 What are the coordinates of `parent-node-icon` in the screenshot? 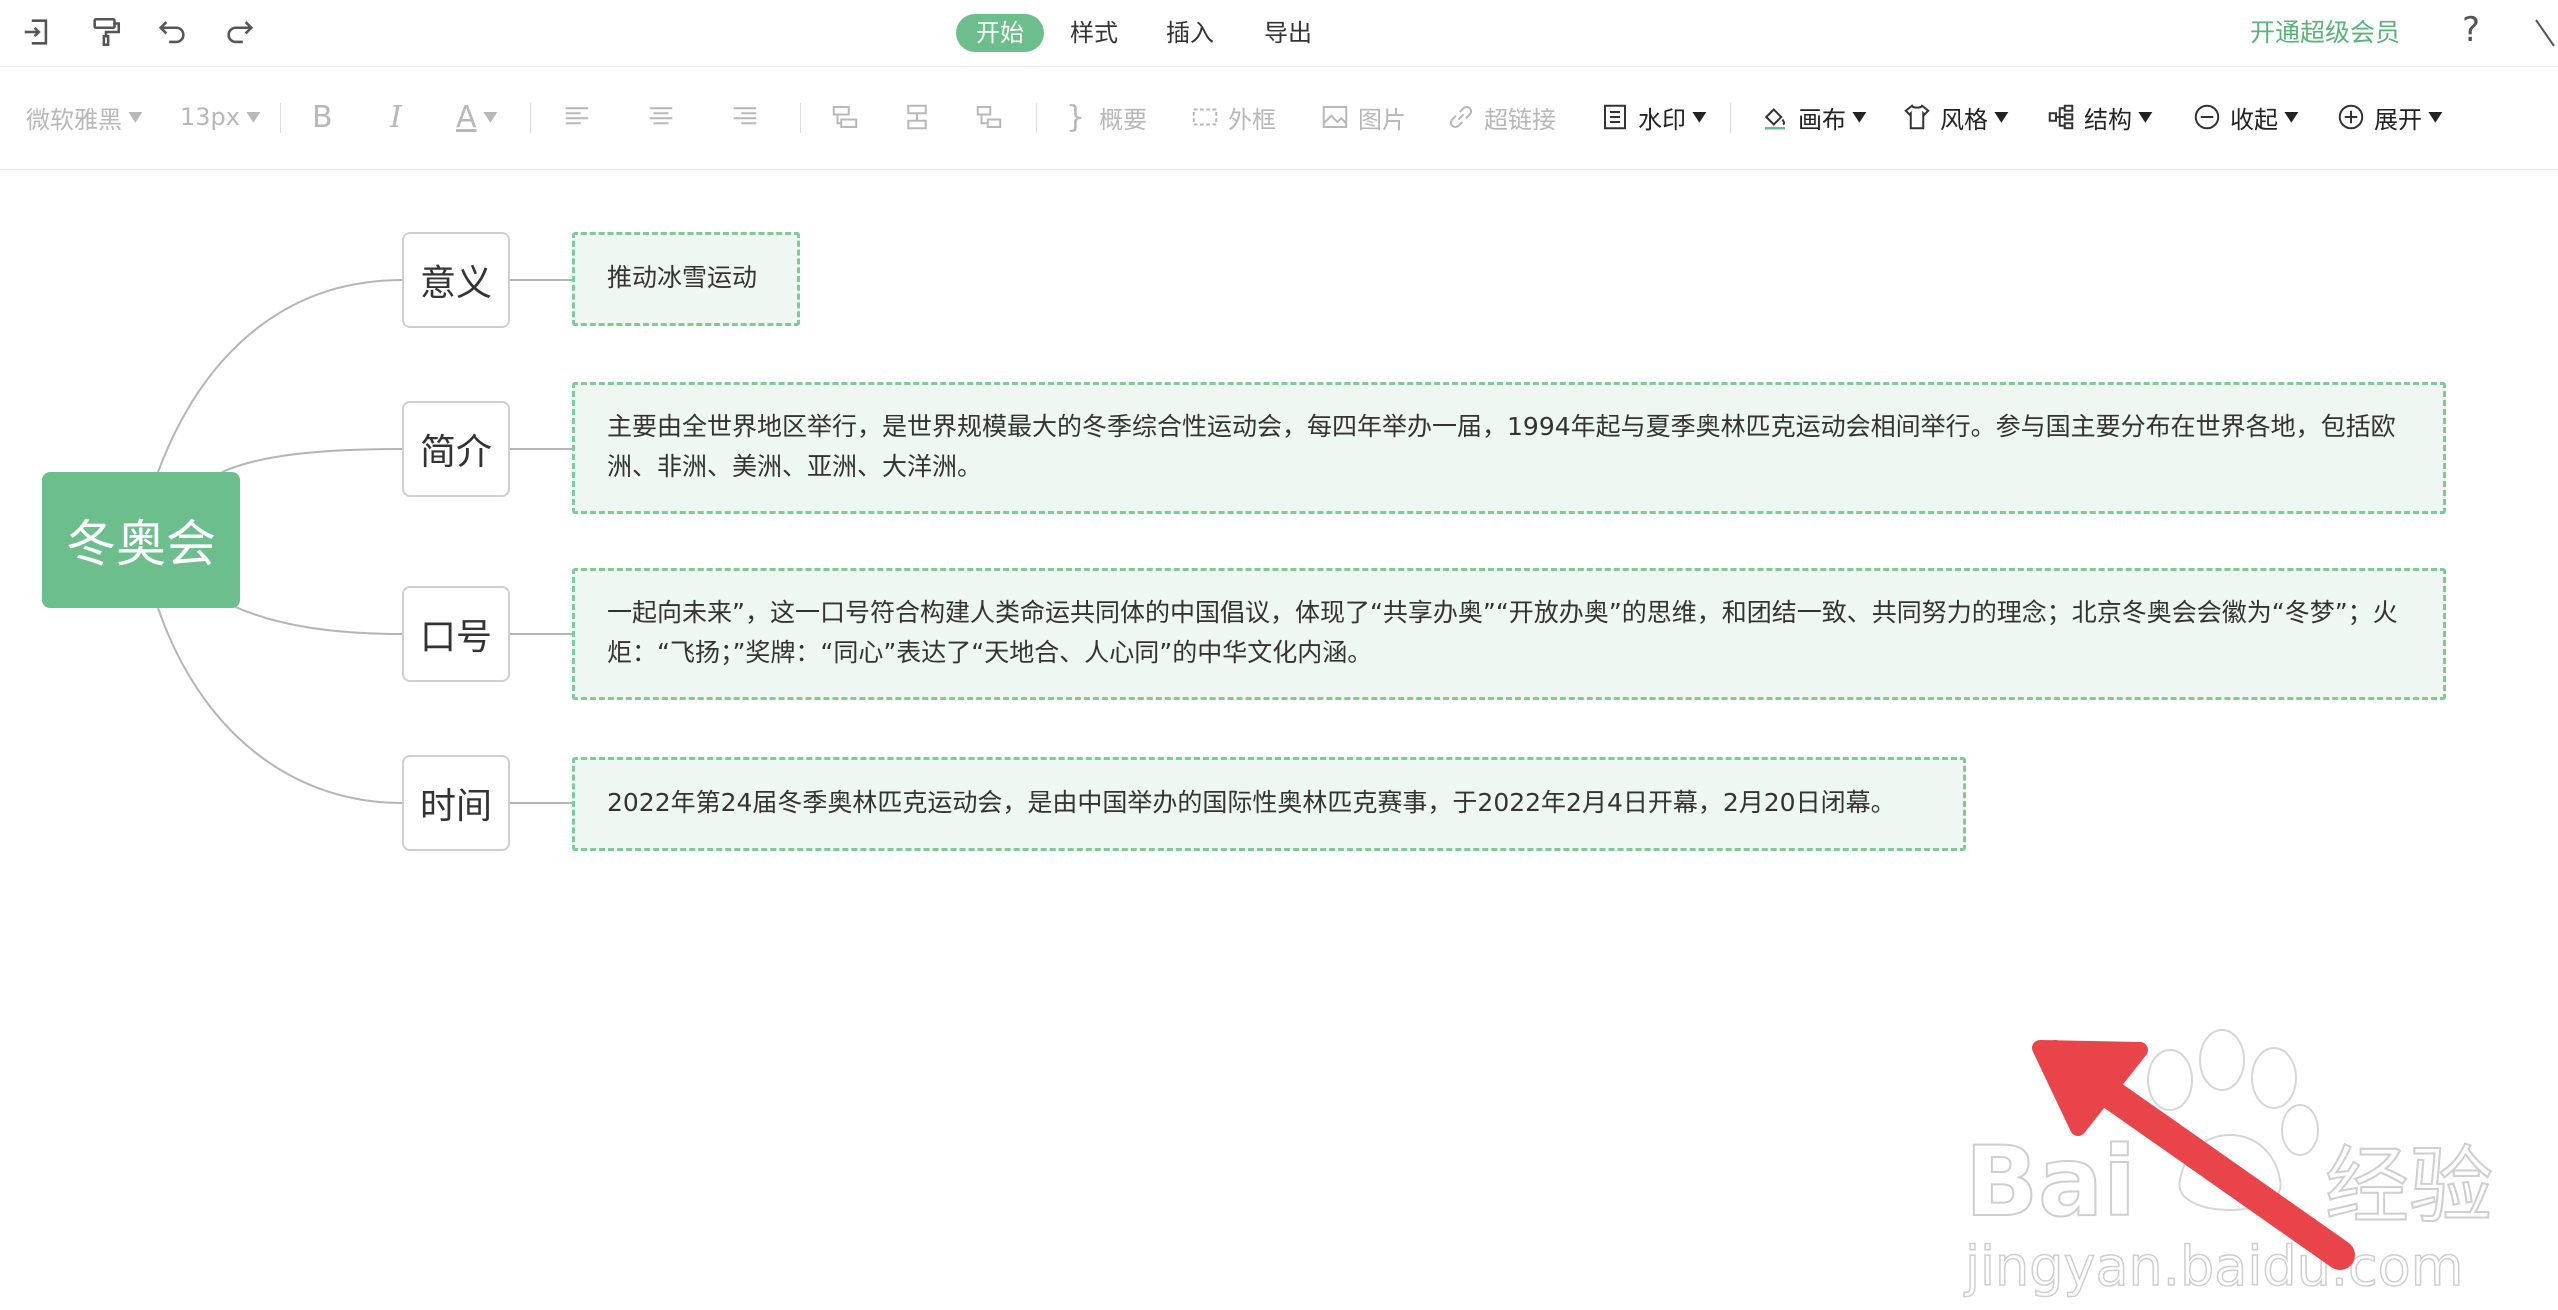 It's located at (989, 117).